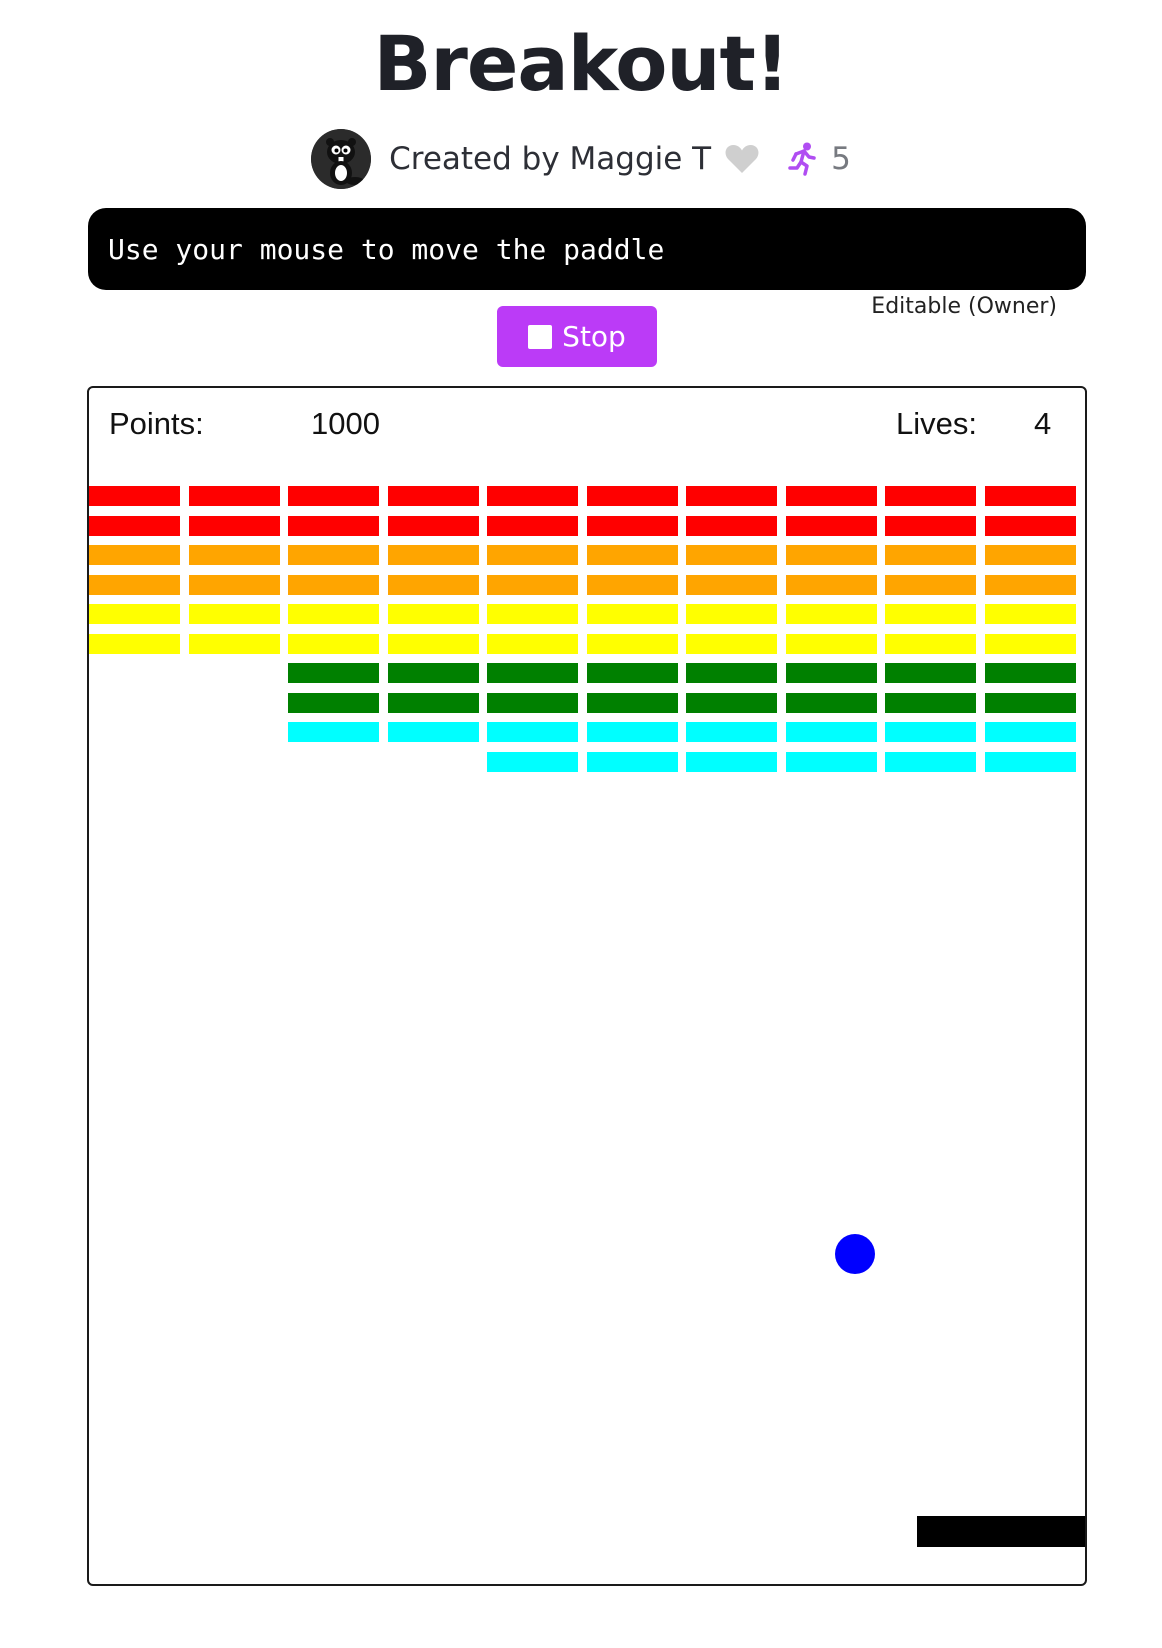  Describe the element at coordinates (550, 159) in the screenshot. I see `author-name: Created by Maggie T` at that location.